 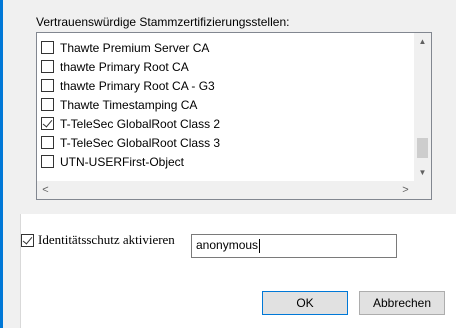 I want to click on identity-protection-checkbox, so click(x=27, y=240).